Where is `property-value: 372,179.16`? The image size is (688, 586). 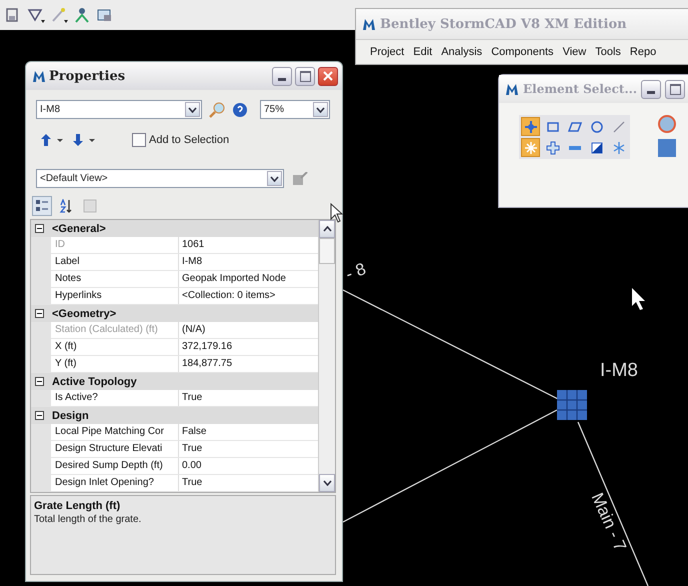
property-value: 372,179.16 is located at coordinates (248, 347).